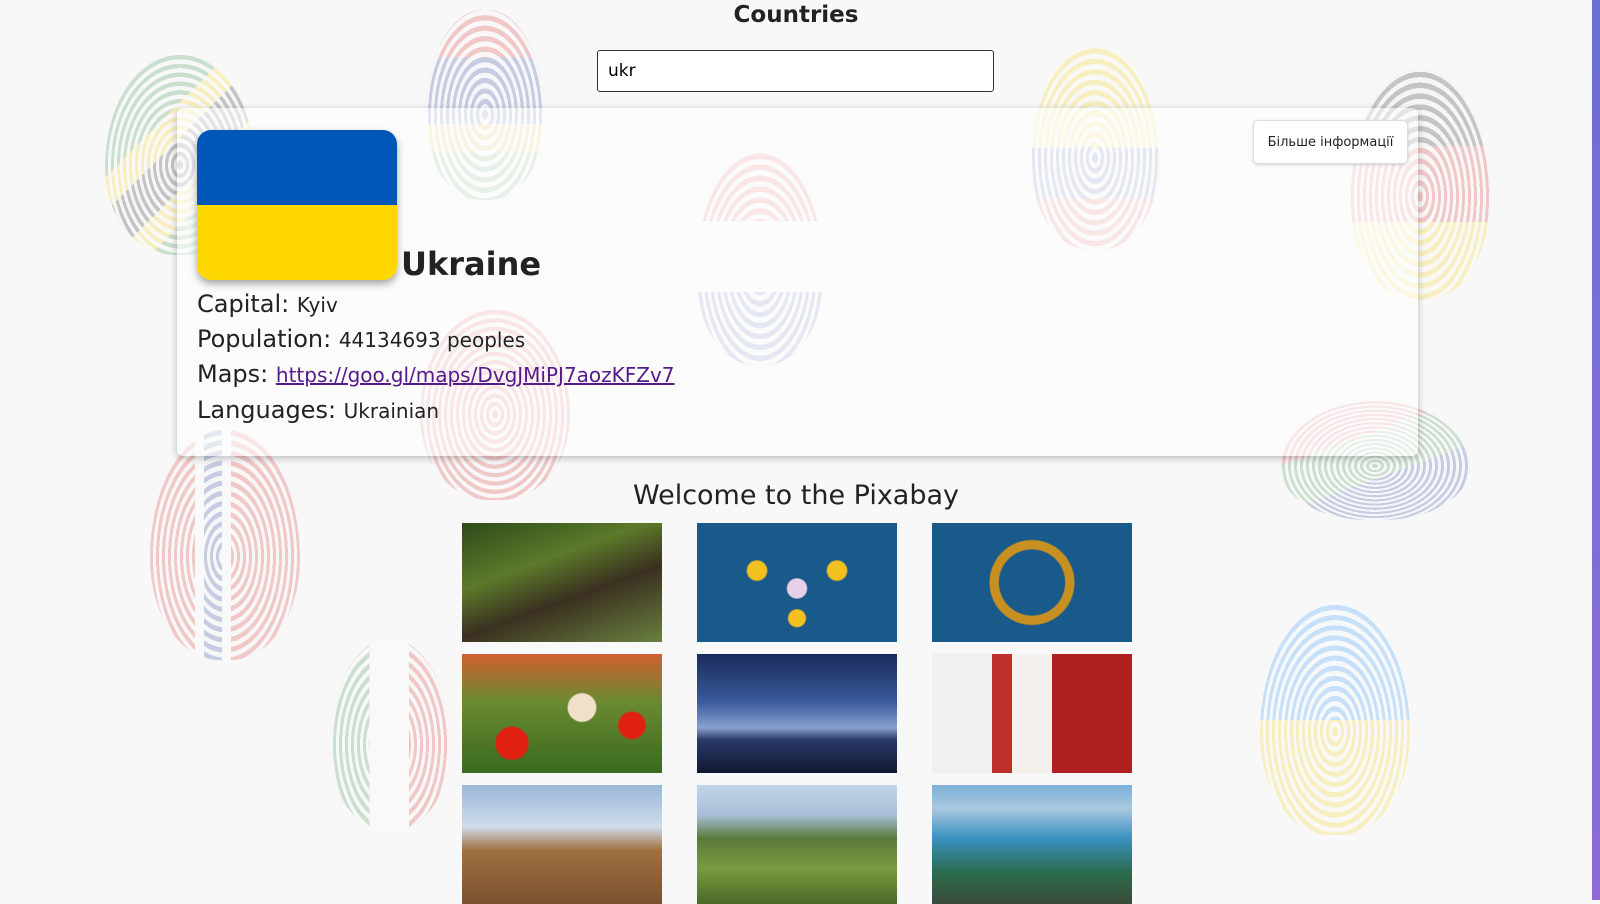 The width and height of the screenshot is (1600, 904). Describe the element at coordinates (797, 844) in the screenshot. I see `village-hills-photo` at that location.